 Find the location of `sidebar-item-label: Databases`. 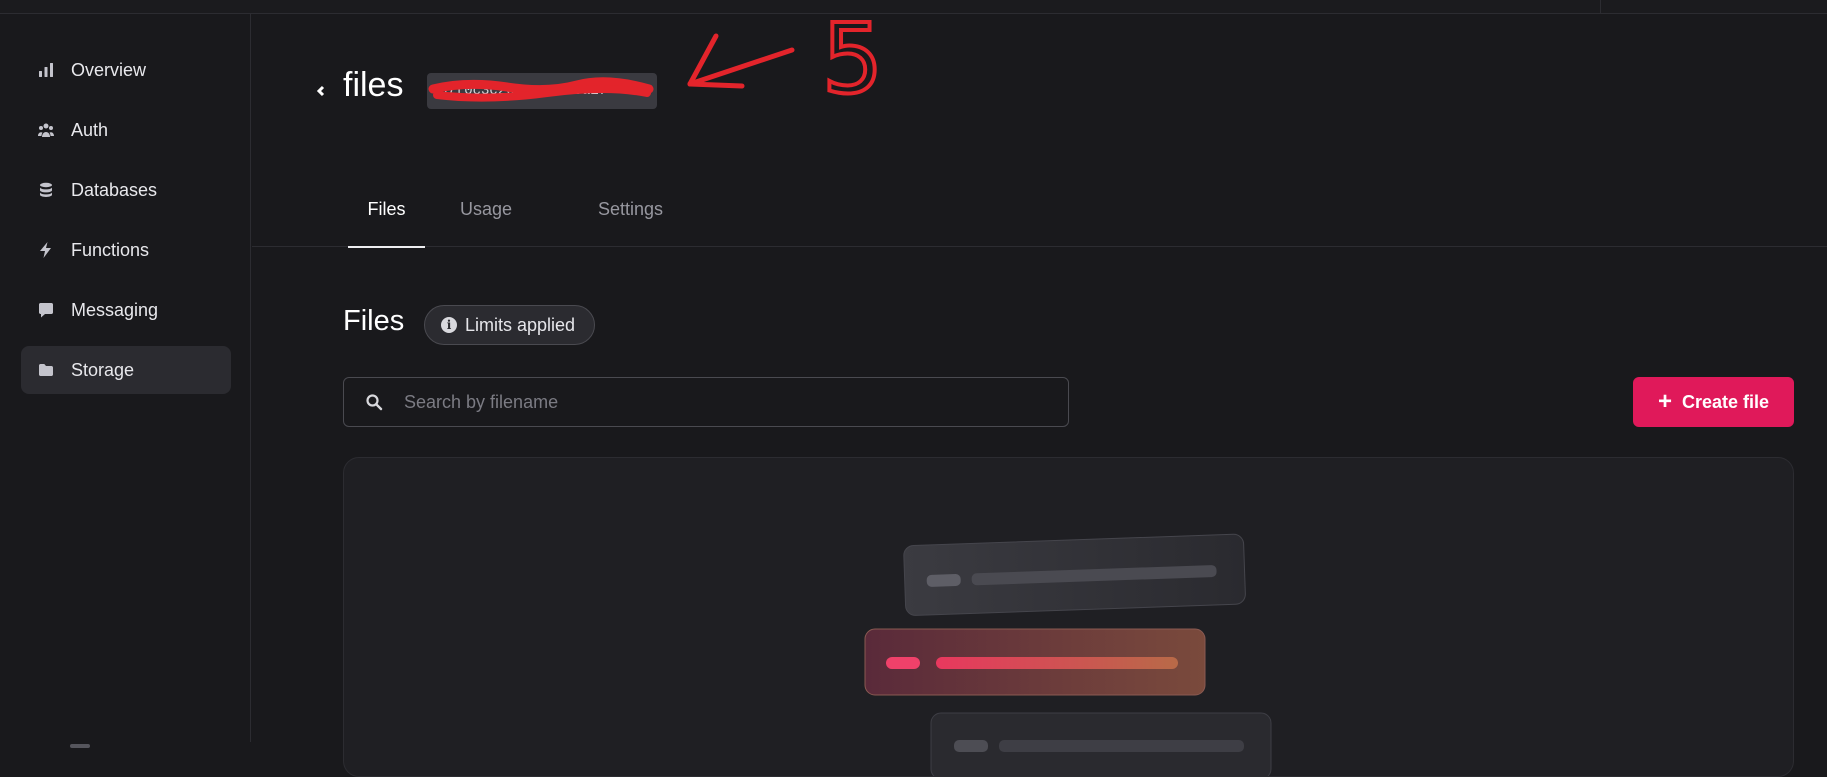

sidebar-item-label: Databases is located at coordinates (114, 189).